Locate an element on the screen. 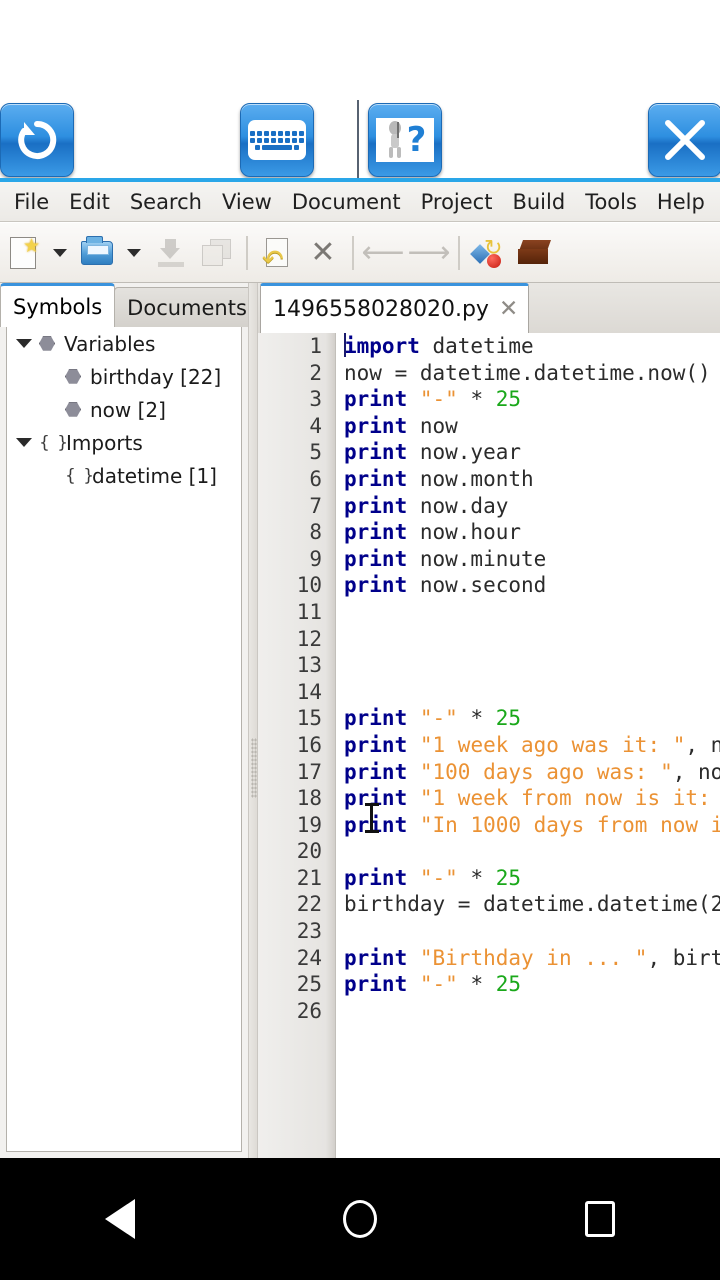 The width and height of the screenshot is (720, 1280). tree-node-datetime: { } datetime [1] is located at coordinates (124, 475).